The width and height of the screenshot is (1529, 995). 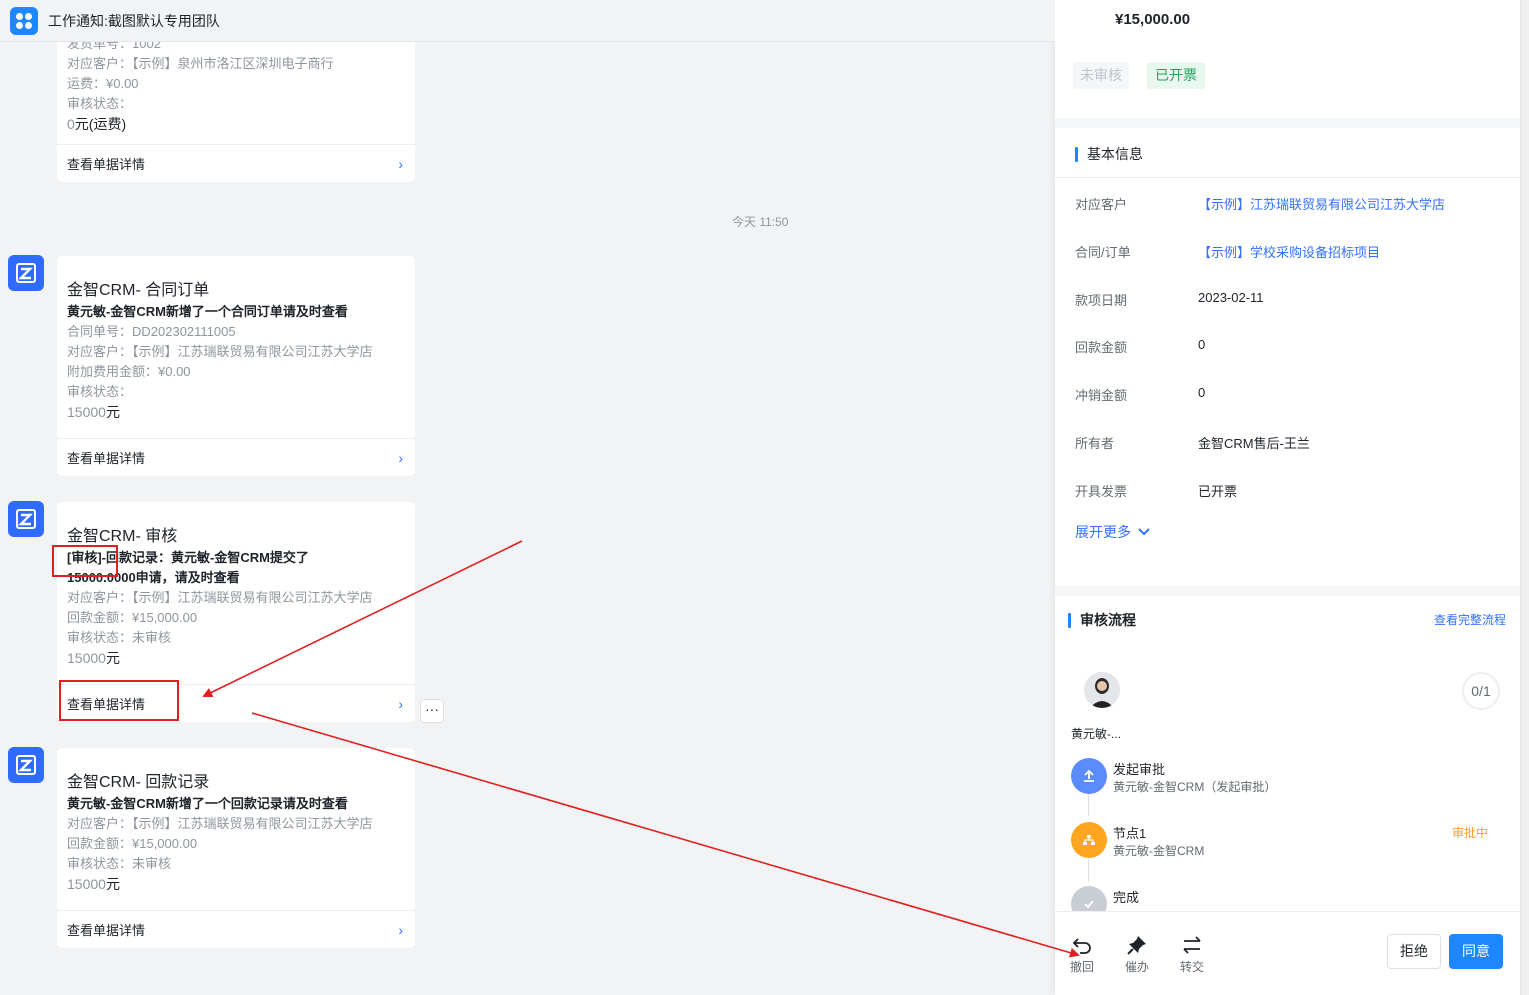 I want to click on approval-counter: 0/1, so click(x=1481, y=691).